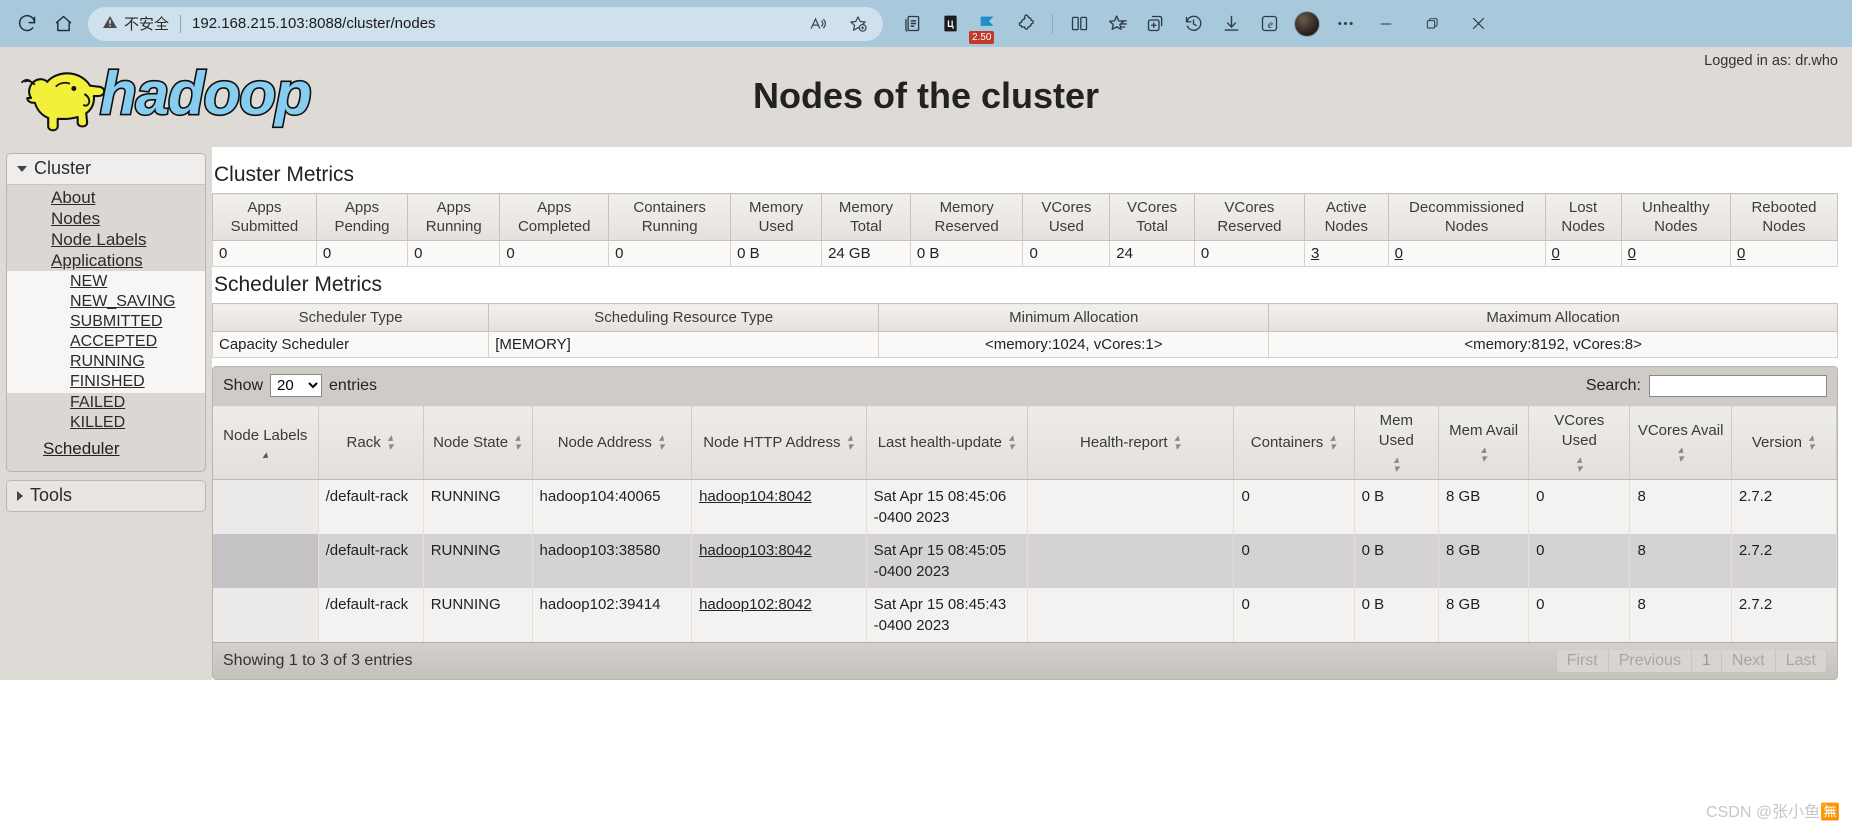 The image size is (1852, 826). What do you see at coordinates (135, 23) in the screenshot?
I see `security-status: 不安全` at bounding box center [135, 23].